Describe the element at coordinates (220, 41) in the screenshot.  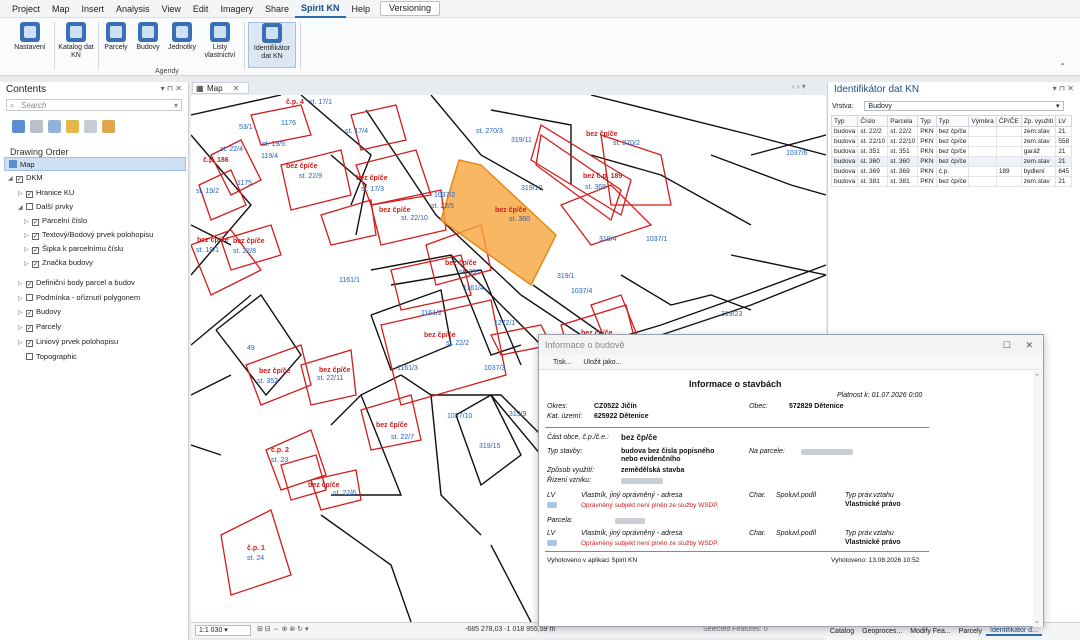
I see `listy-button: Listy vlastnictví` at that location.